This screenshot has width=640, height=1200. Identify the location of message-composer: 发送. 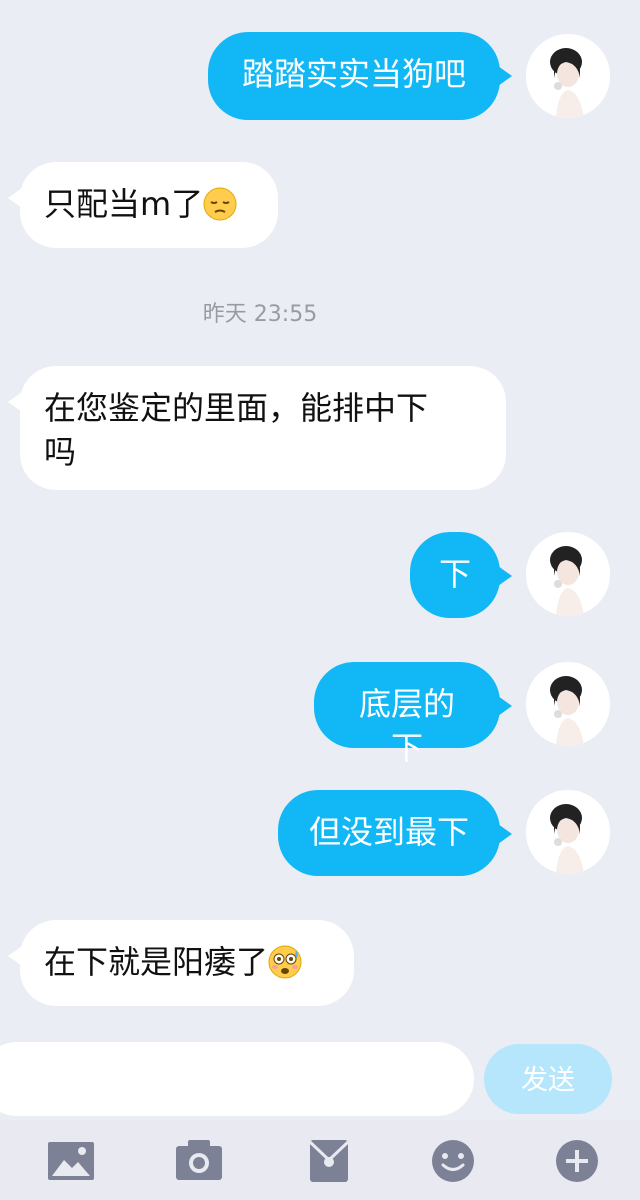
(320, 1080).